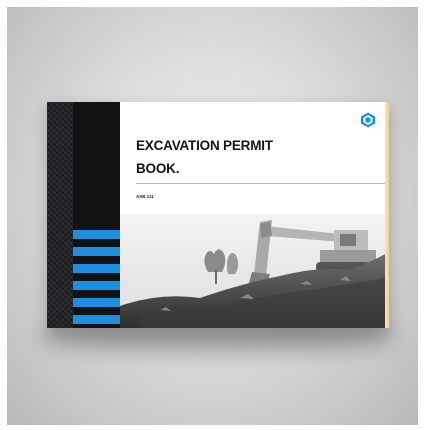 The image size is (424, 430). Describe the element at coordinates (260, 183) in the screenshot. I see `title-divider` at that location.